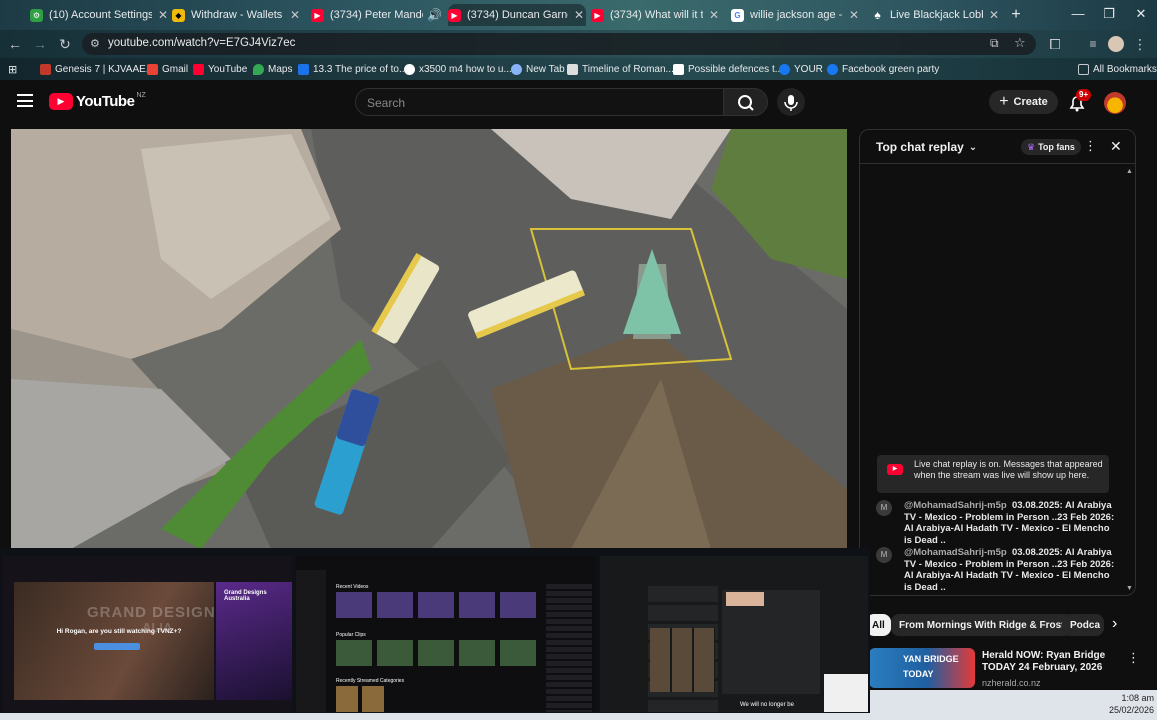 The image size is (1157, 720). Describe the element at coordinates (1093, 44) in the screenshot. I see `reading-list-icon: ≡` at that location.